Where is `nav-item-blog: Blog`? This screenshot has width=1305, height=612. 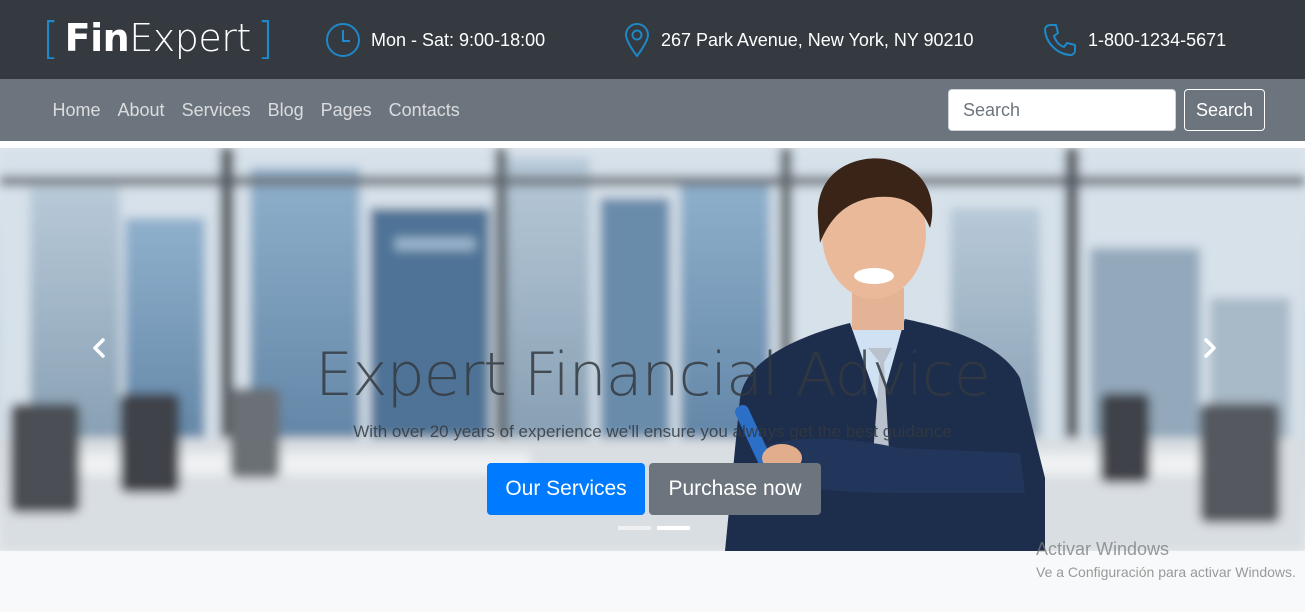
nav-item-blog: Blog is located at coordinates (285, 110).